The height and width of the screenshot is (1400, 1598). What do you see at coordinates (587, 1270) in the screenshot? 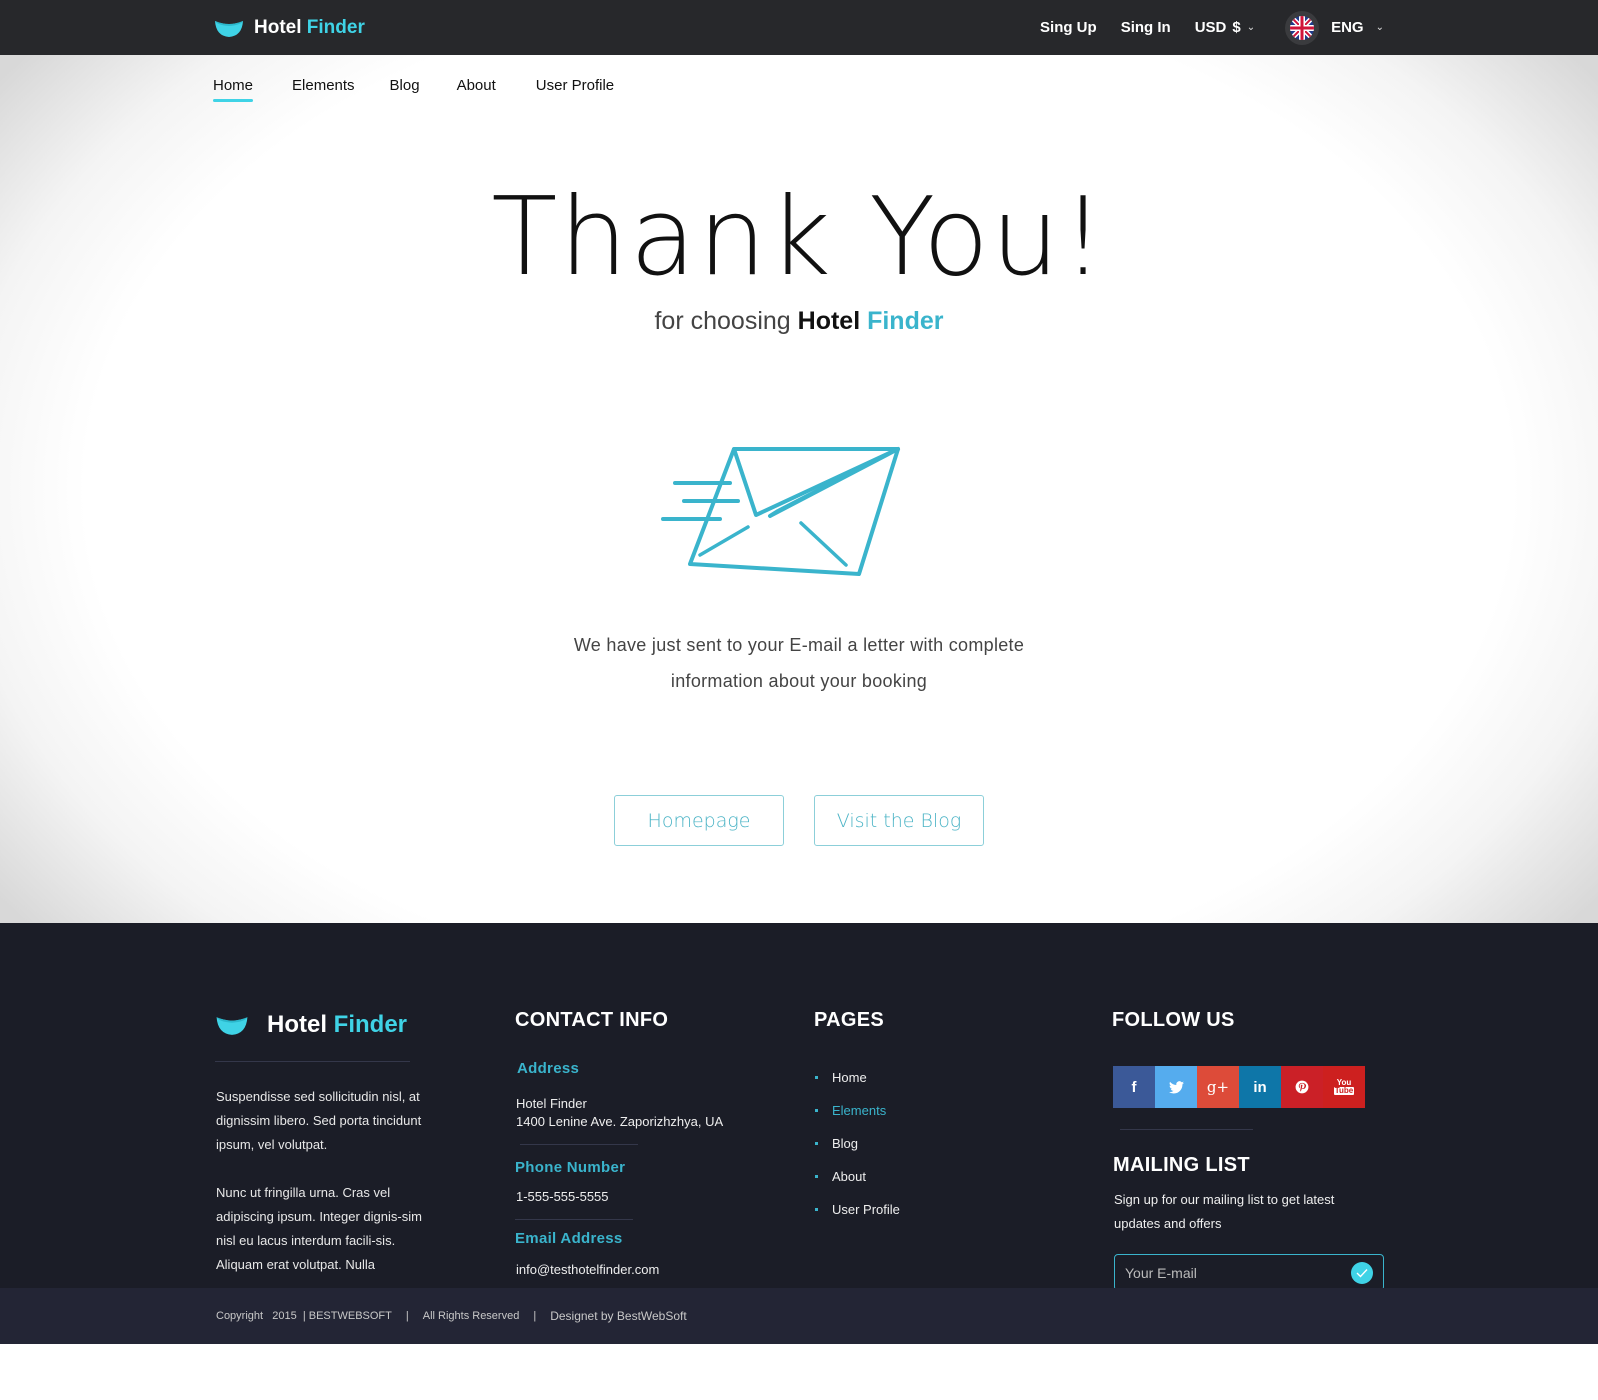
I see `email-value: info@testhotelfinder.com` at bounding box center [587, 1270].